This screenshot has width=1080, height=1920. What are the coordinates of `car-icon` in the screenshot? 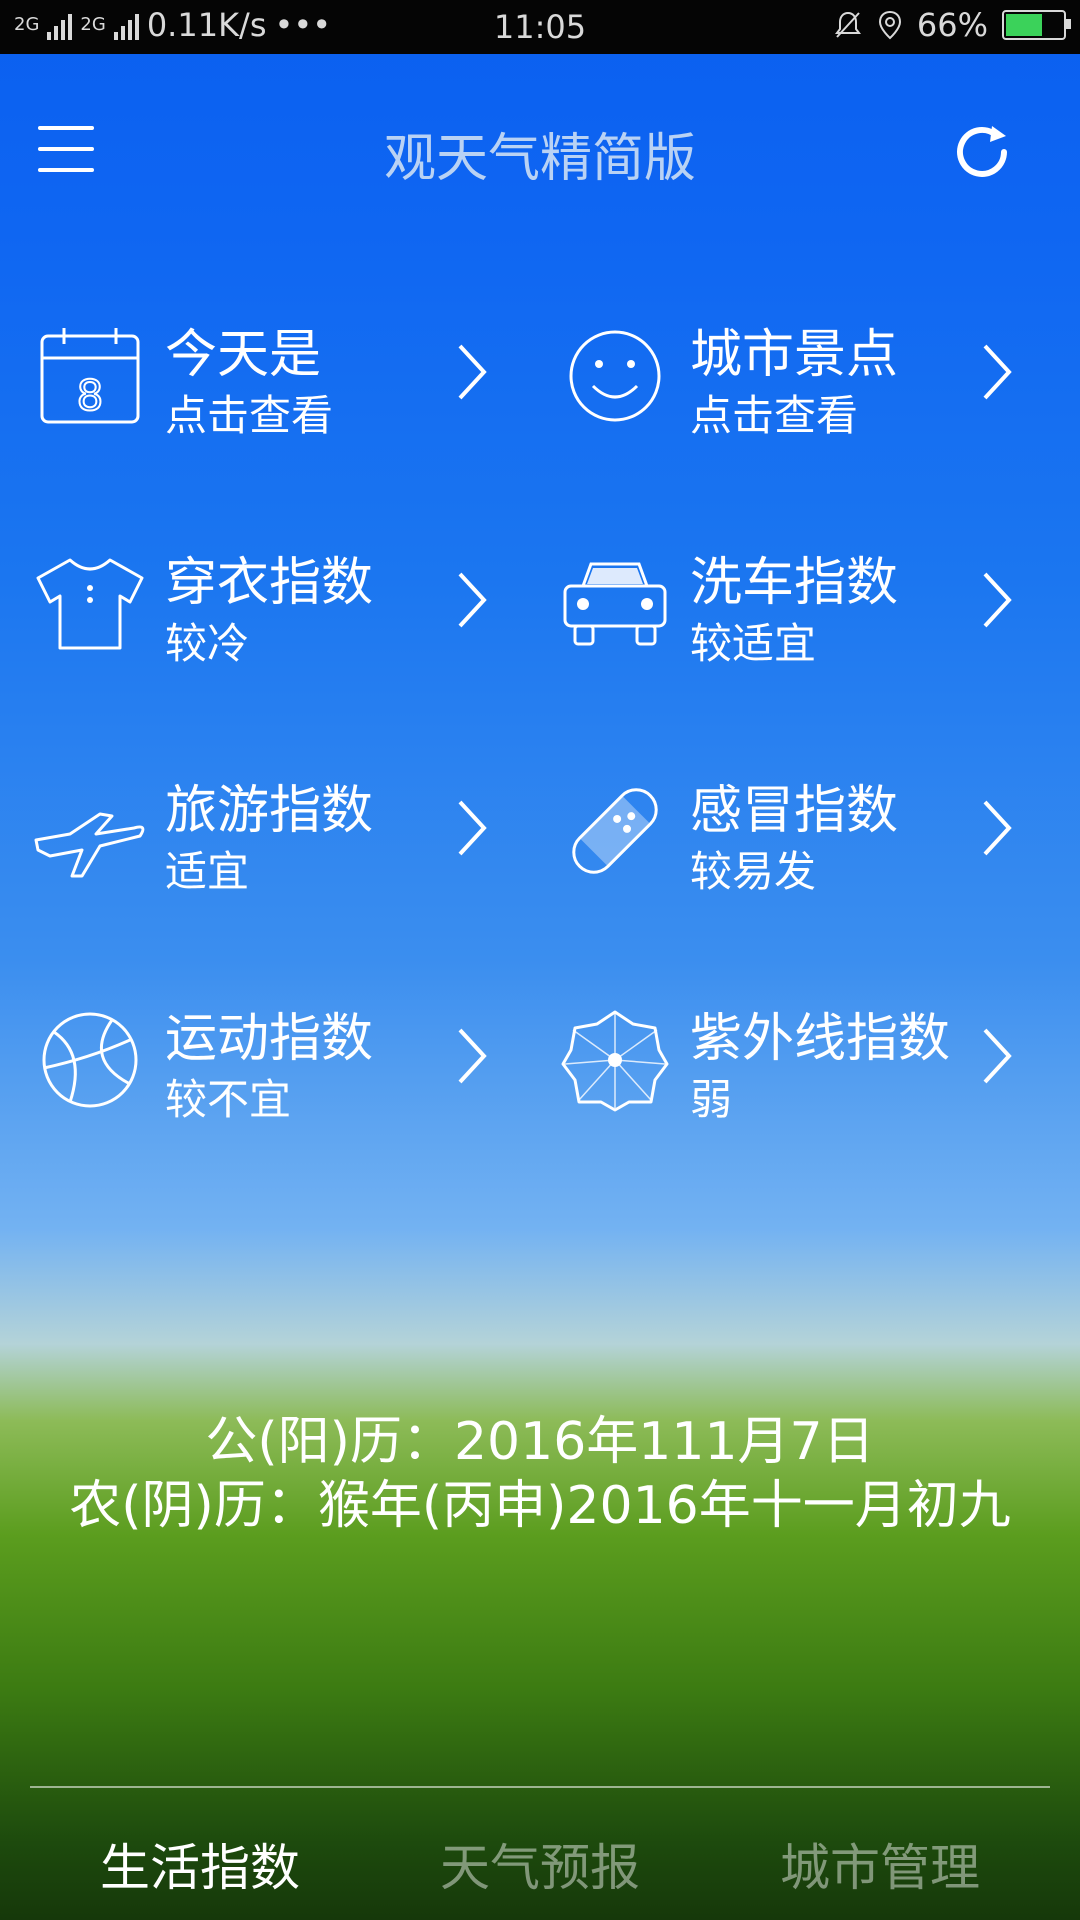 It's located at (615, 604).